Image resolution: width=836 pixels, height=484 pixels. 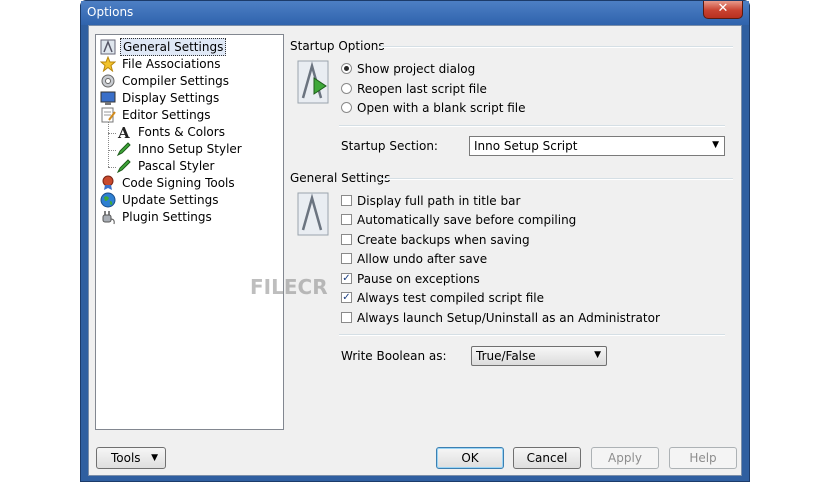 What do you see at coordinates (167, 216) in the screenshot?
I see `tree-item-label: Plugin Settings` at bounding box center [167, 216].